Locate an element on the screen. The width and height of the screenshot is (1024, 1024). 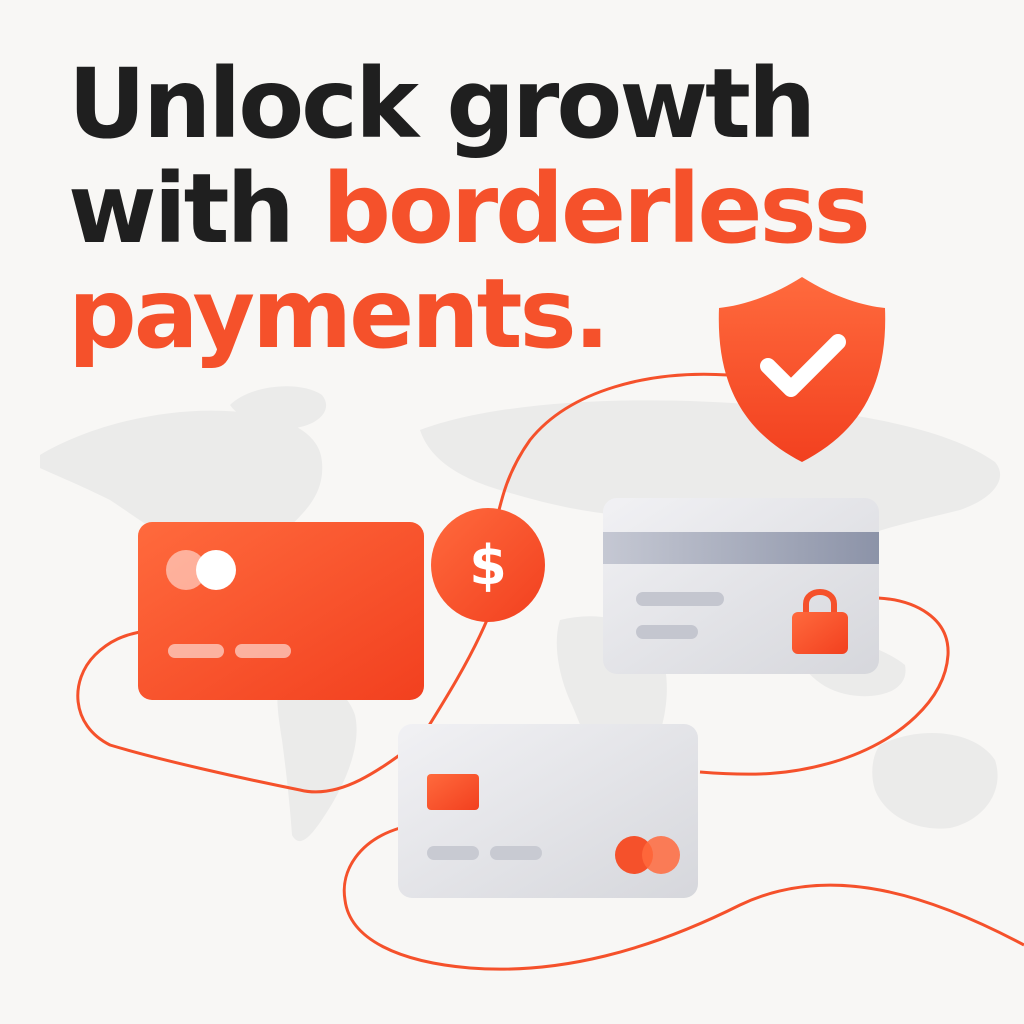
card-brand-circles-icon is located at coordinates (647, 855).